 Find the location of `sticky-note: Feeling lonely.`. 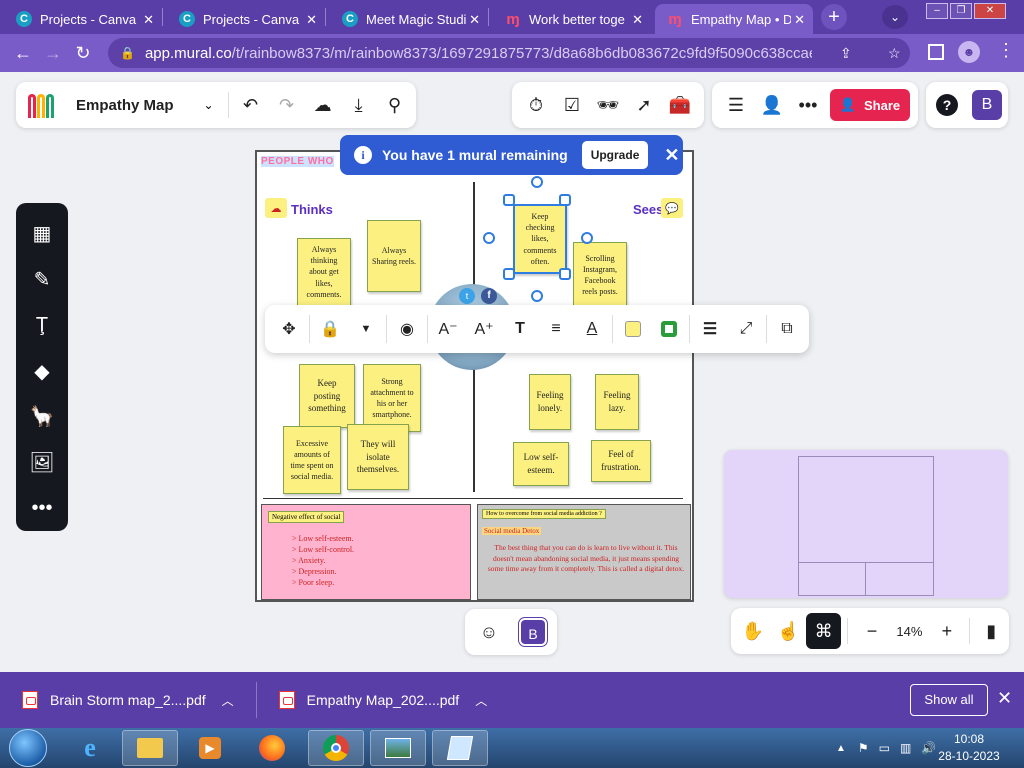

sticky-note: Feeling lonely. is located at coordinates (550, 402).